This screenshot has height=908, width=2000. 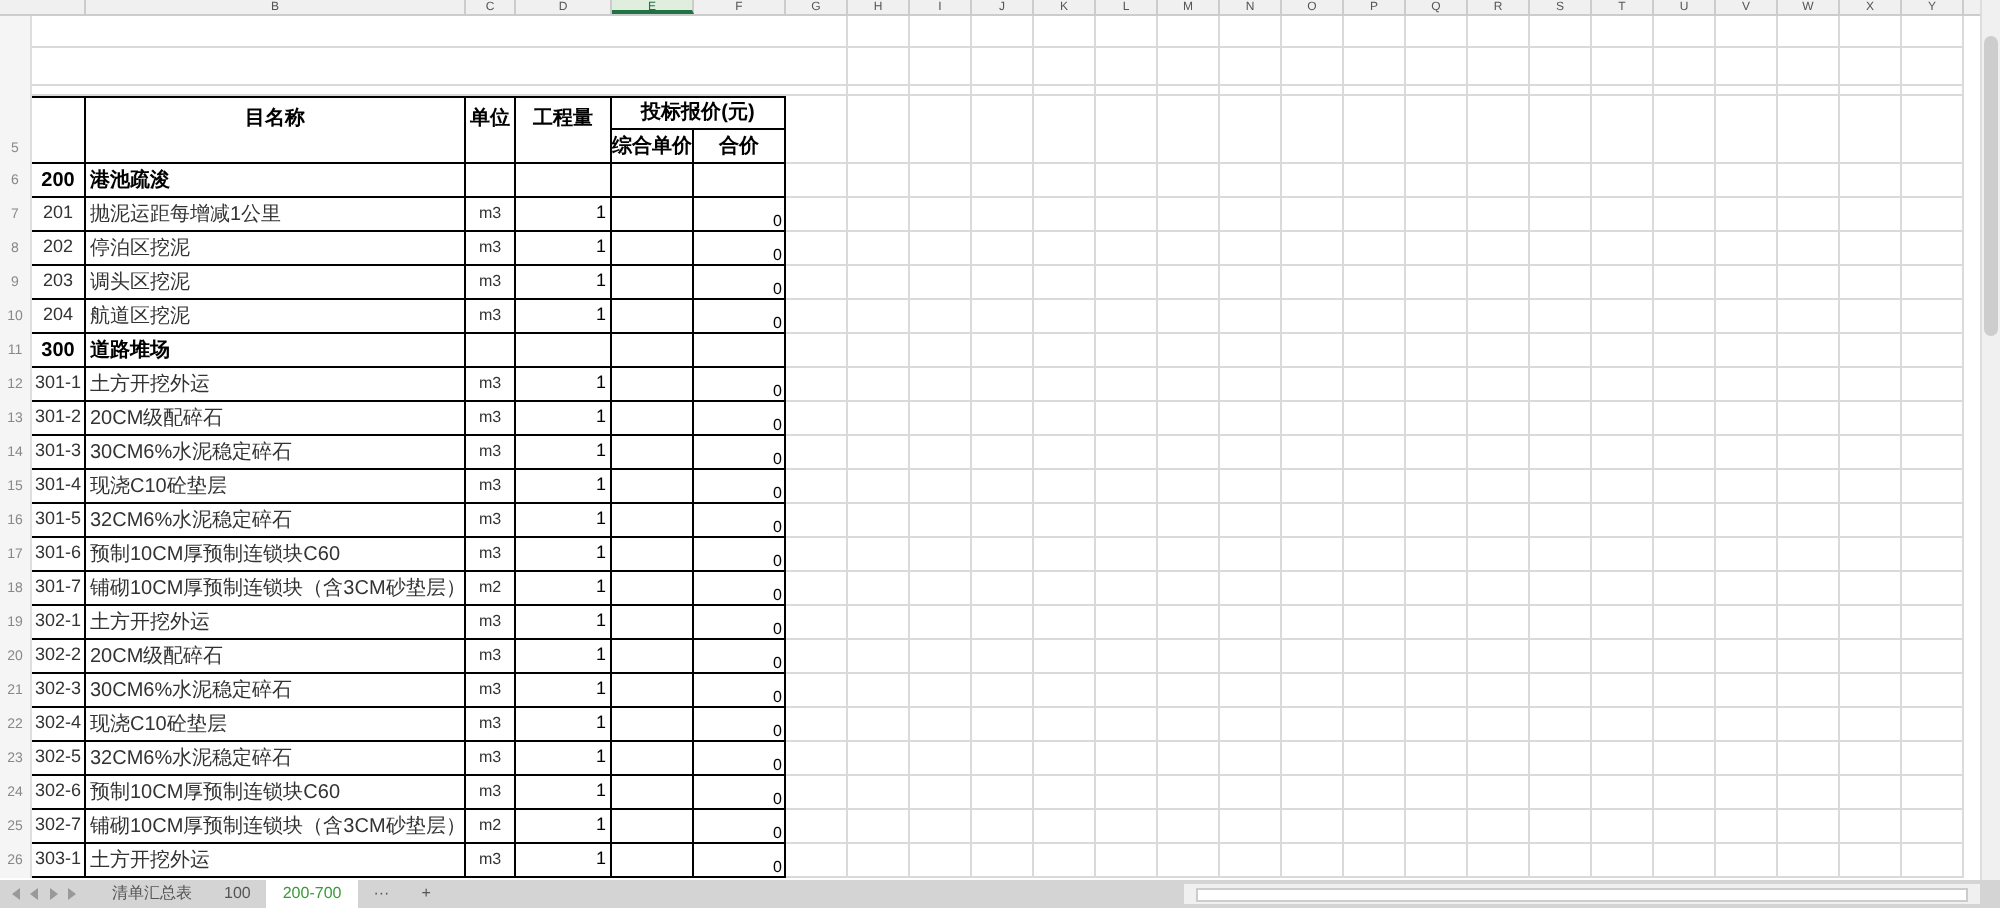 What do you see at coordinates (312, 894) in the screenshot?
I see `sheet-tab: 200-700` at bounding box center [312, 894].